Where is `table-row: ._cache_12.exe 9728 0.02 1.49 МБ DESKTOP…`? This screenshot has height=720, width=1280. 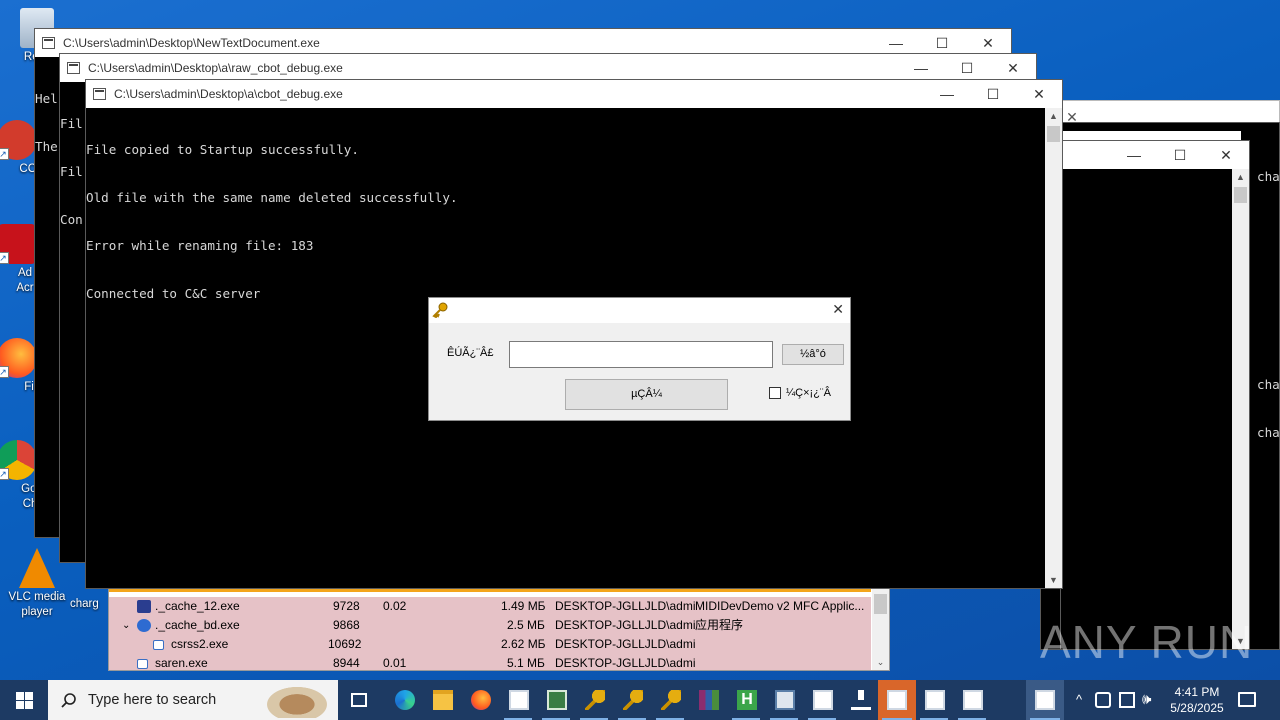 table-row: ._cache_12.exe 9728 0.02 1.49 МБ DESKTOP… is located at coordinates (490, 606).